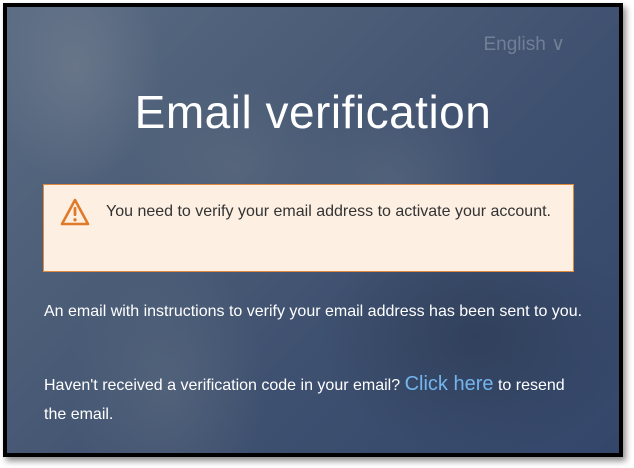 Image resolution: width=634 pixels, height=468 pixels. I want to click on language-selector: English ∨, so click(524, 44).